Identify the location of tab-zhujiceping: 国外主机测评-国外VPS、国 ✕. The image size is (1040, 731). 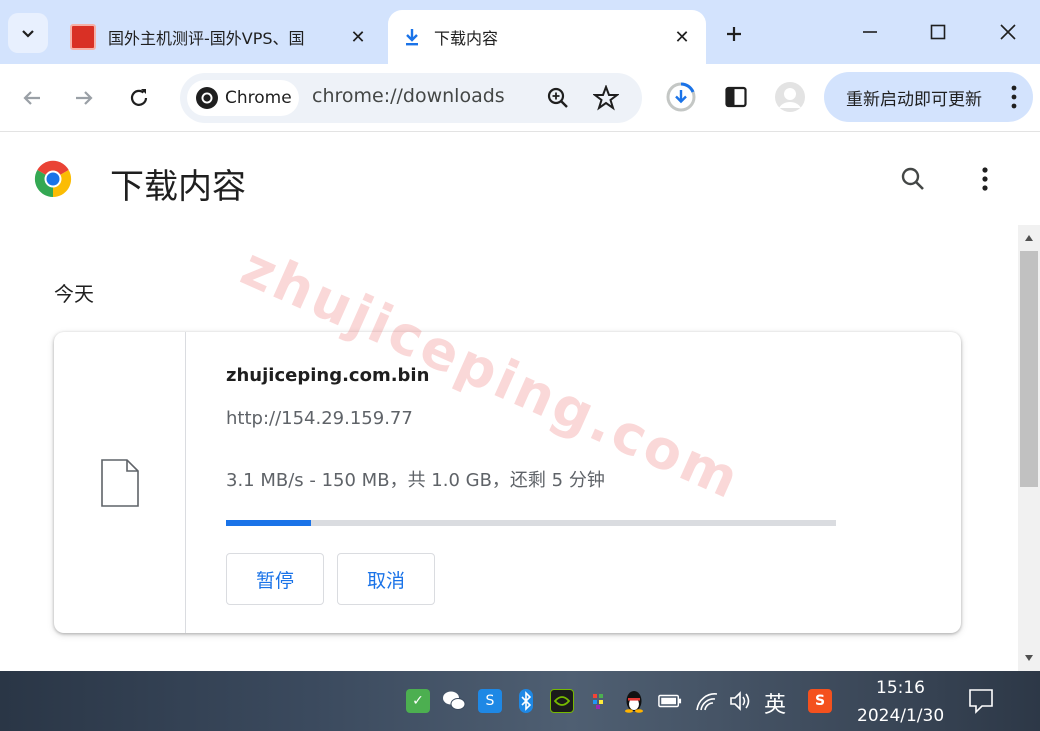
(219, 37).